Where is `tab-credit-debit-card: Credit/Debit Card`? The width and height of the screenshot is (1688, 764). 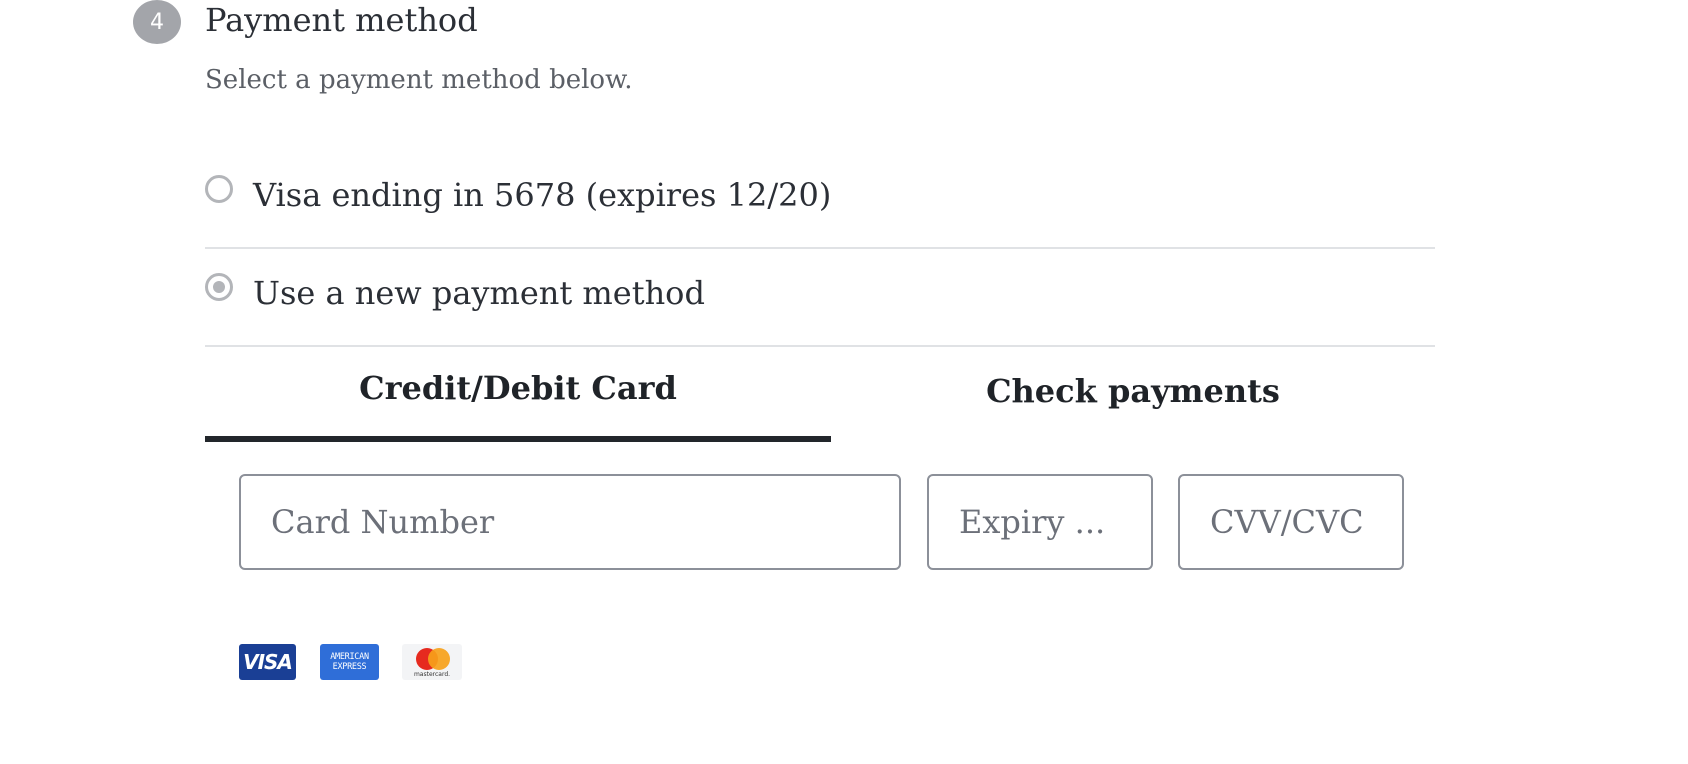 tab-credit-debit-card: Credit/Debit Card is located at coordinates (518, 396).